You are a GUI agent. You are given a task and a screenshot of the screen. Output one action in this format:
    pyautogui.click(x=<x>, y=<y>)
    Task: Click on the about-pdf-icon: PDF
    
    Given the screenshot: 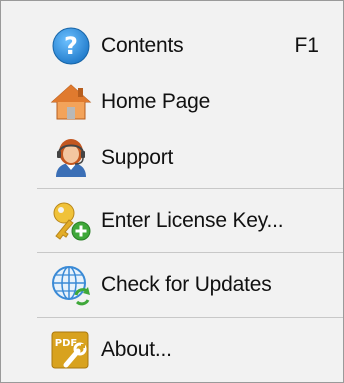 What is the action you would take?
    pyautogui.click(x=71, y=350)
    